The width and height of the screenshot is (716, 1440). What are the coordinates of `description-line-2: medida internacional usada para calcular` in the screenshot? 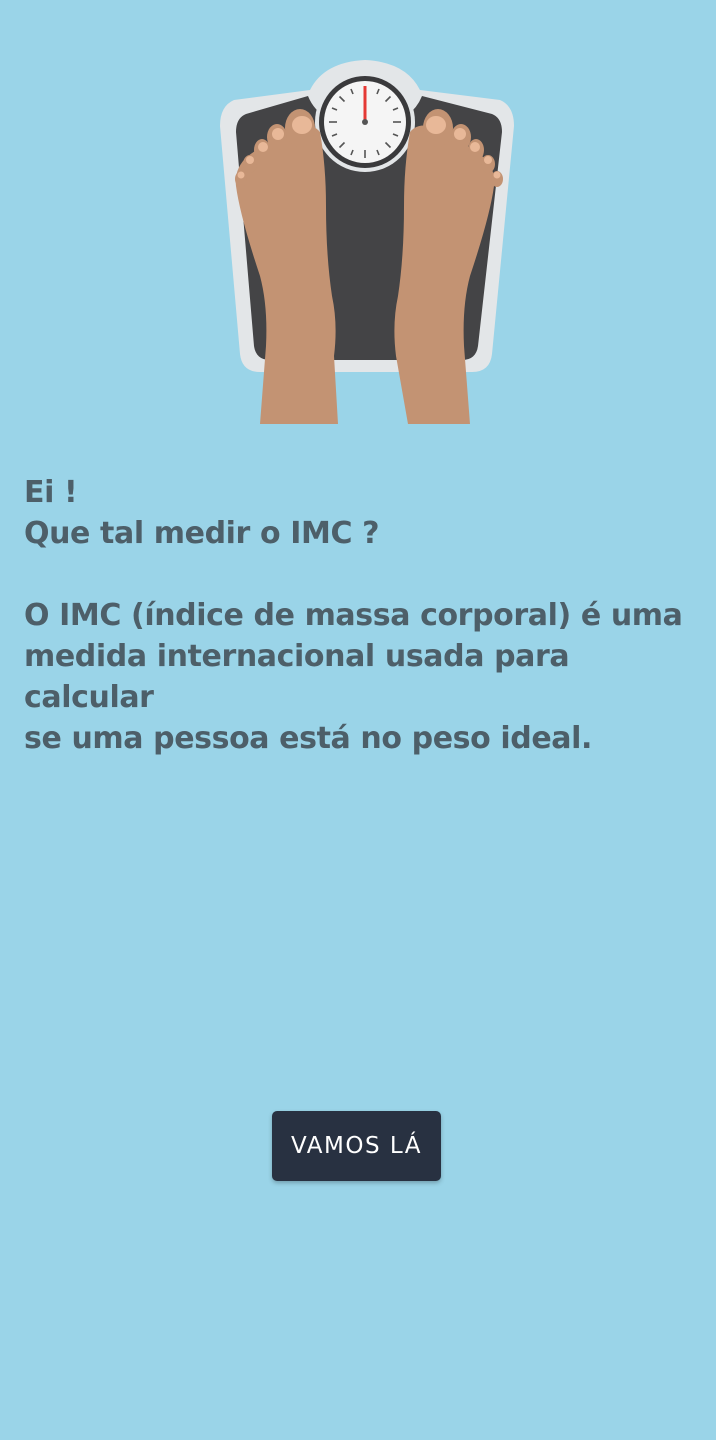 It's located at (297, 677).